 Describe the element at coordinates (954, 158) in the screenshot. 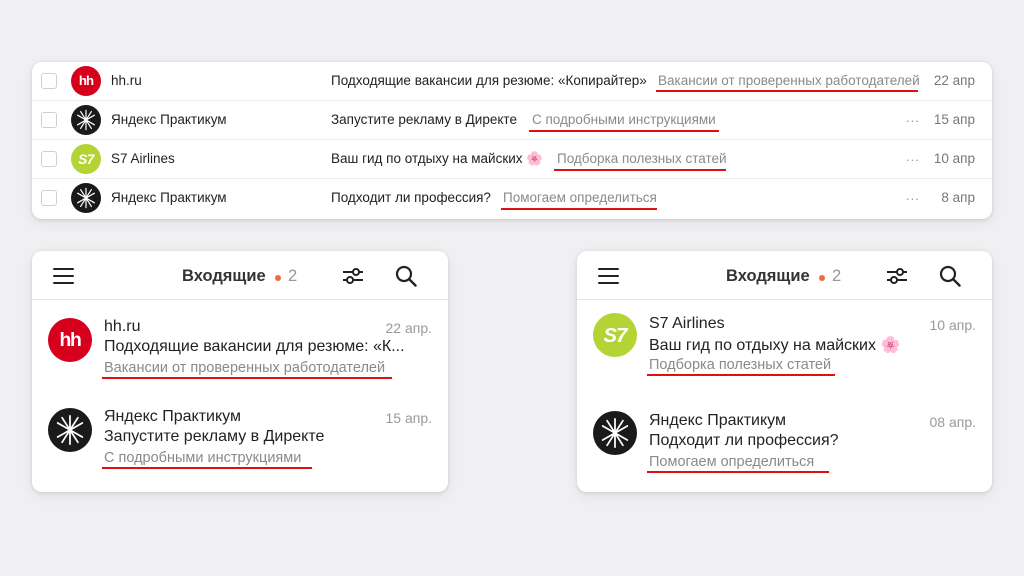

I see `message-date: 10 апр` at that location.